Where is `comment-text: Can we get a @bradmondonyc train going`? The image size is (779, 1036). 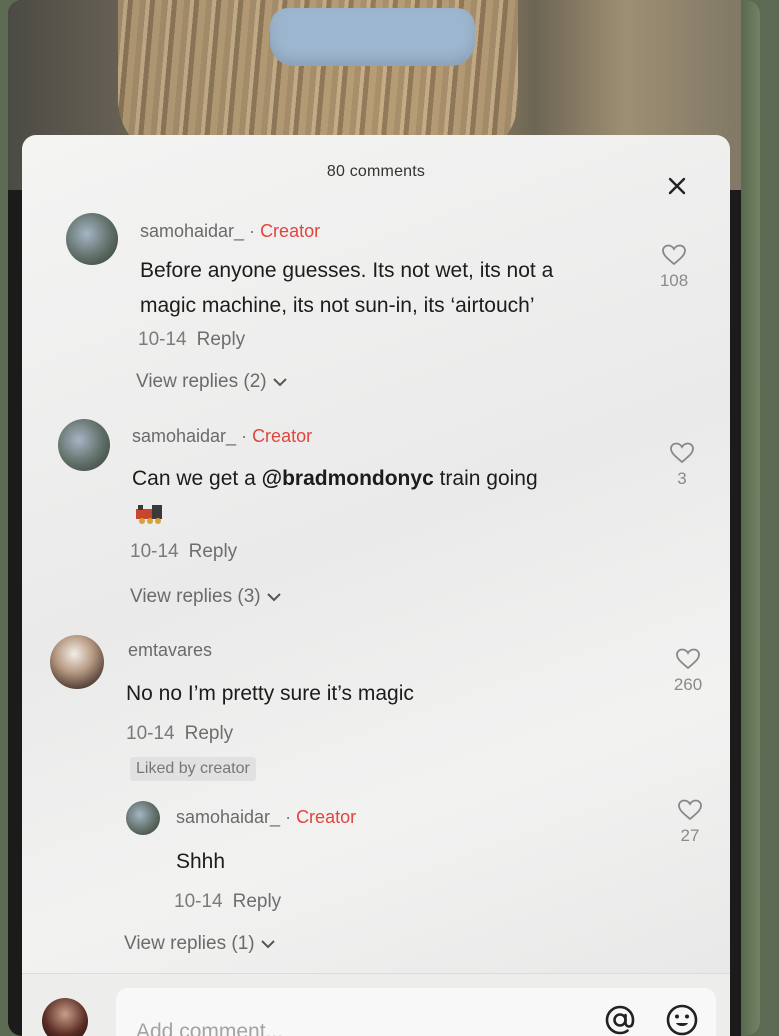 comment-text: Can we get a @bradmondonyc train going is located at coordinates (335, 478).